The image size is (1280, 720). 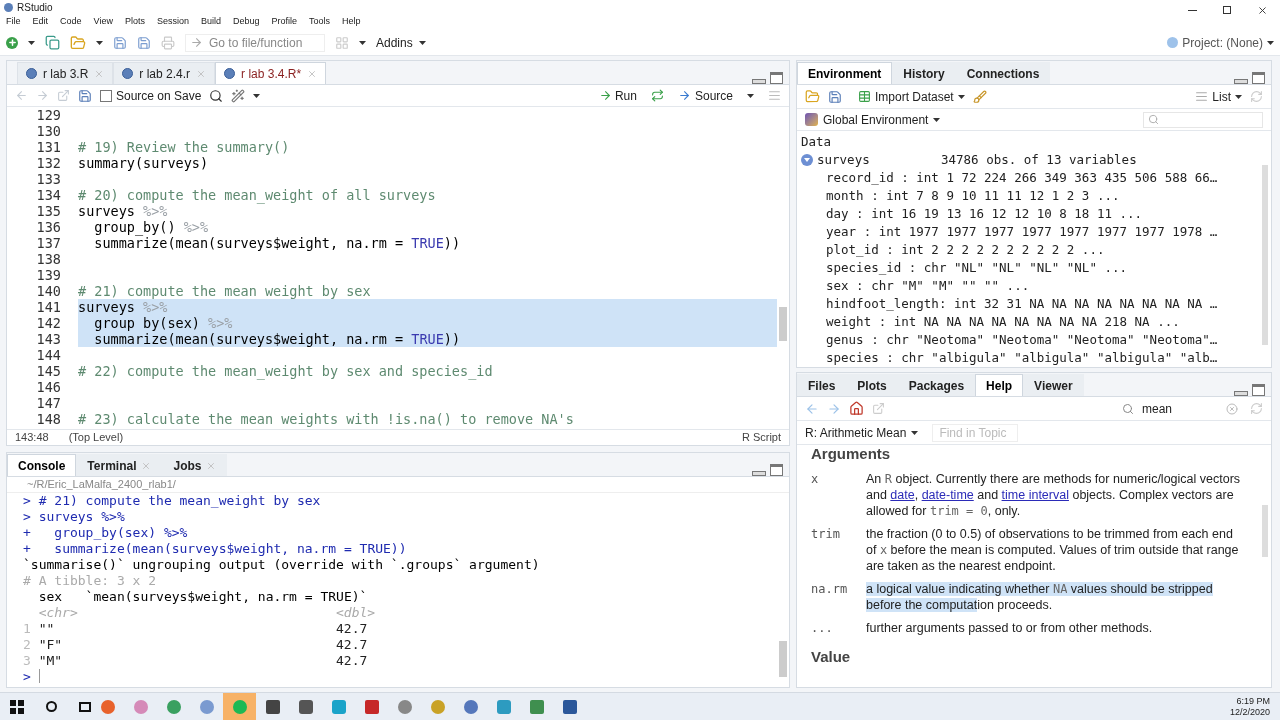 What do you see at coordinates (103, 22) in the screenshot?
I see `menu-item: View` at bounding box center [103, 22].